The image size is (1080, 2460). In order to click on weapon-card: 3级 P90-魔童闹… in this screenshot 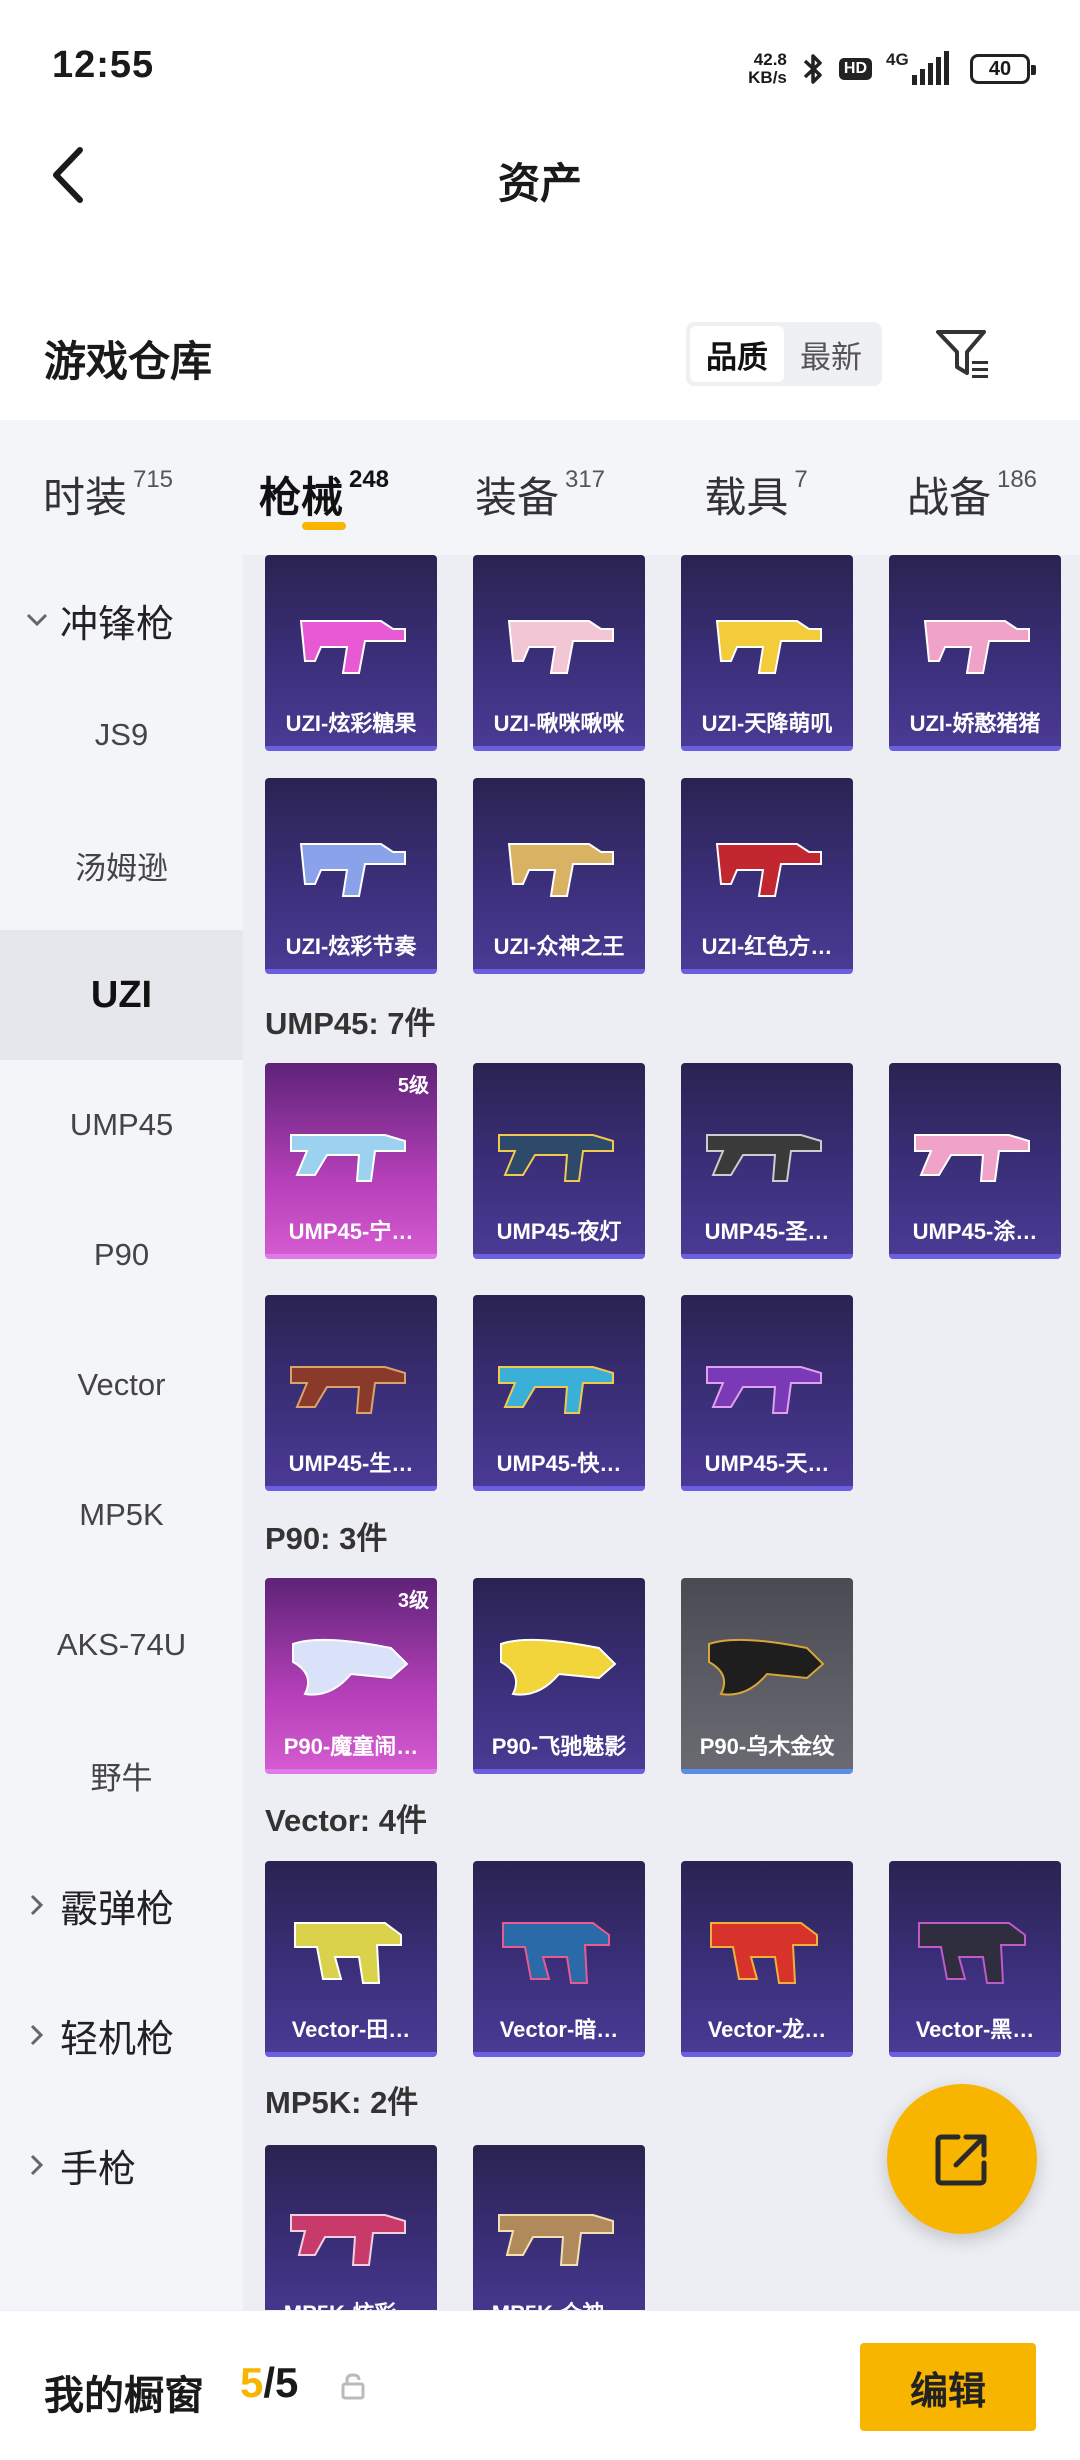, I will do `click(351, 1676)`.